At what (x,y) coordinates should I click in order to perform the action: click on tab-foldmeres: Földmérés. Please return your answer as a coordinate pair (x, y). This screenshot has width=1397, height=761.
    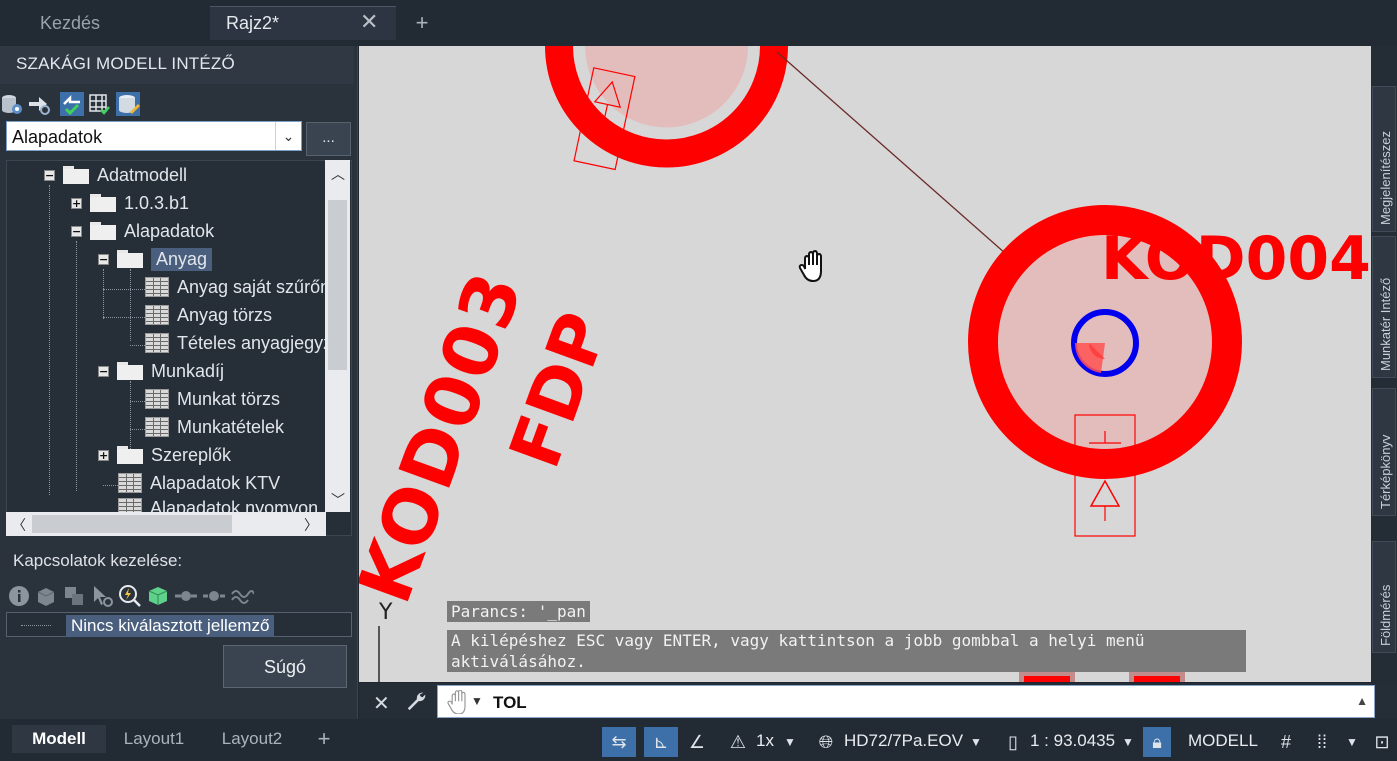
    Looking at the image, I should click on (1384, 597).